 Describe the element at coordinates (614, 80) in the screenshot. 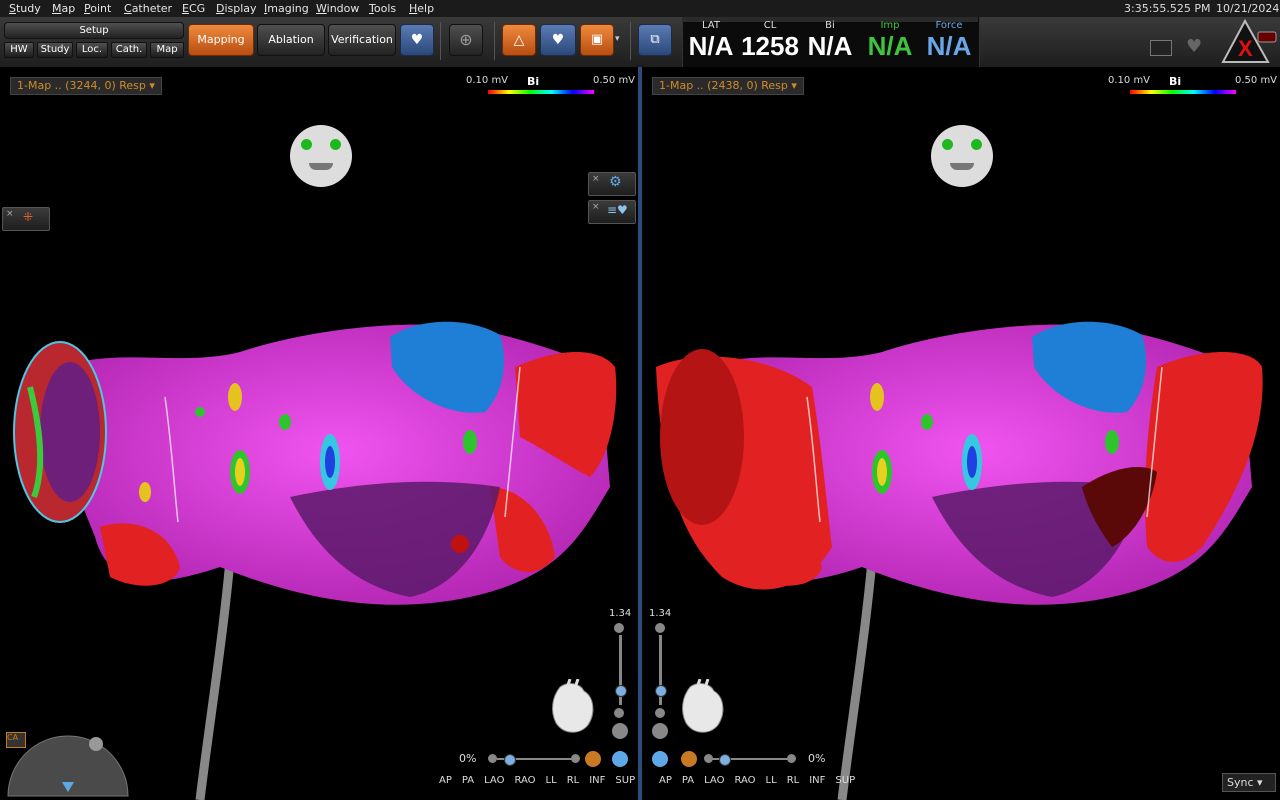

I see `scale-max-left: 0.50 mV` at that location.